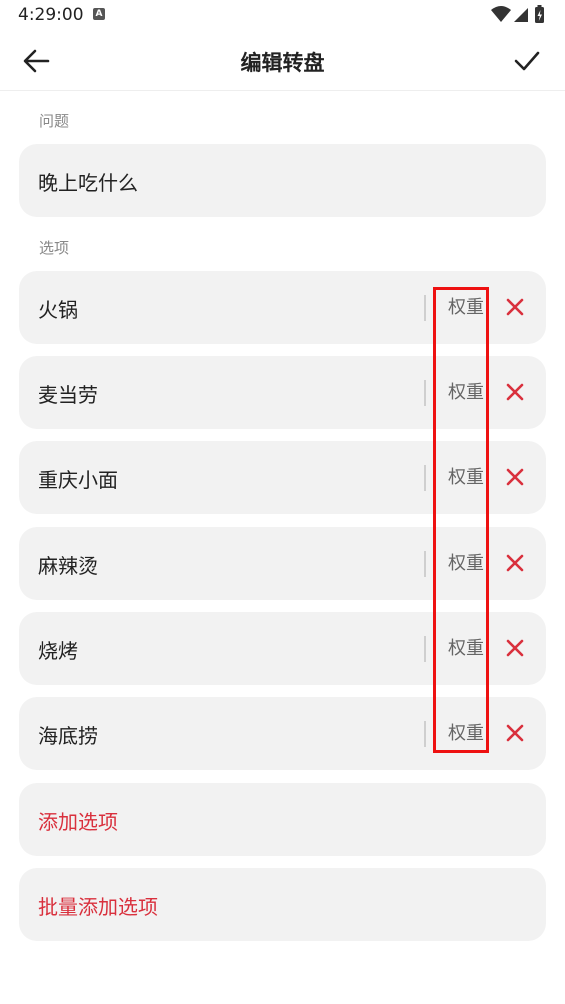 This screenshot has height=1004, width=565. Describe the element at coordinates (539, 14) in the screenshot. I see `battery-charging-icon` at that location.